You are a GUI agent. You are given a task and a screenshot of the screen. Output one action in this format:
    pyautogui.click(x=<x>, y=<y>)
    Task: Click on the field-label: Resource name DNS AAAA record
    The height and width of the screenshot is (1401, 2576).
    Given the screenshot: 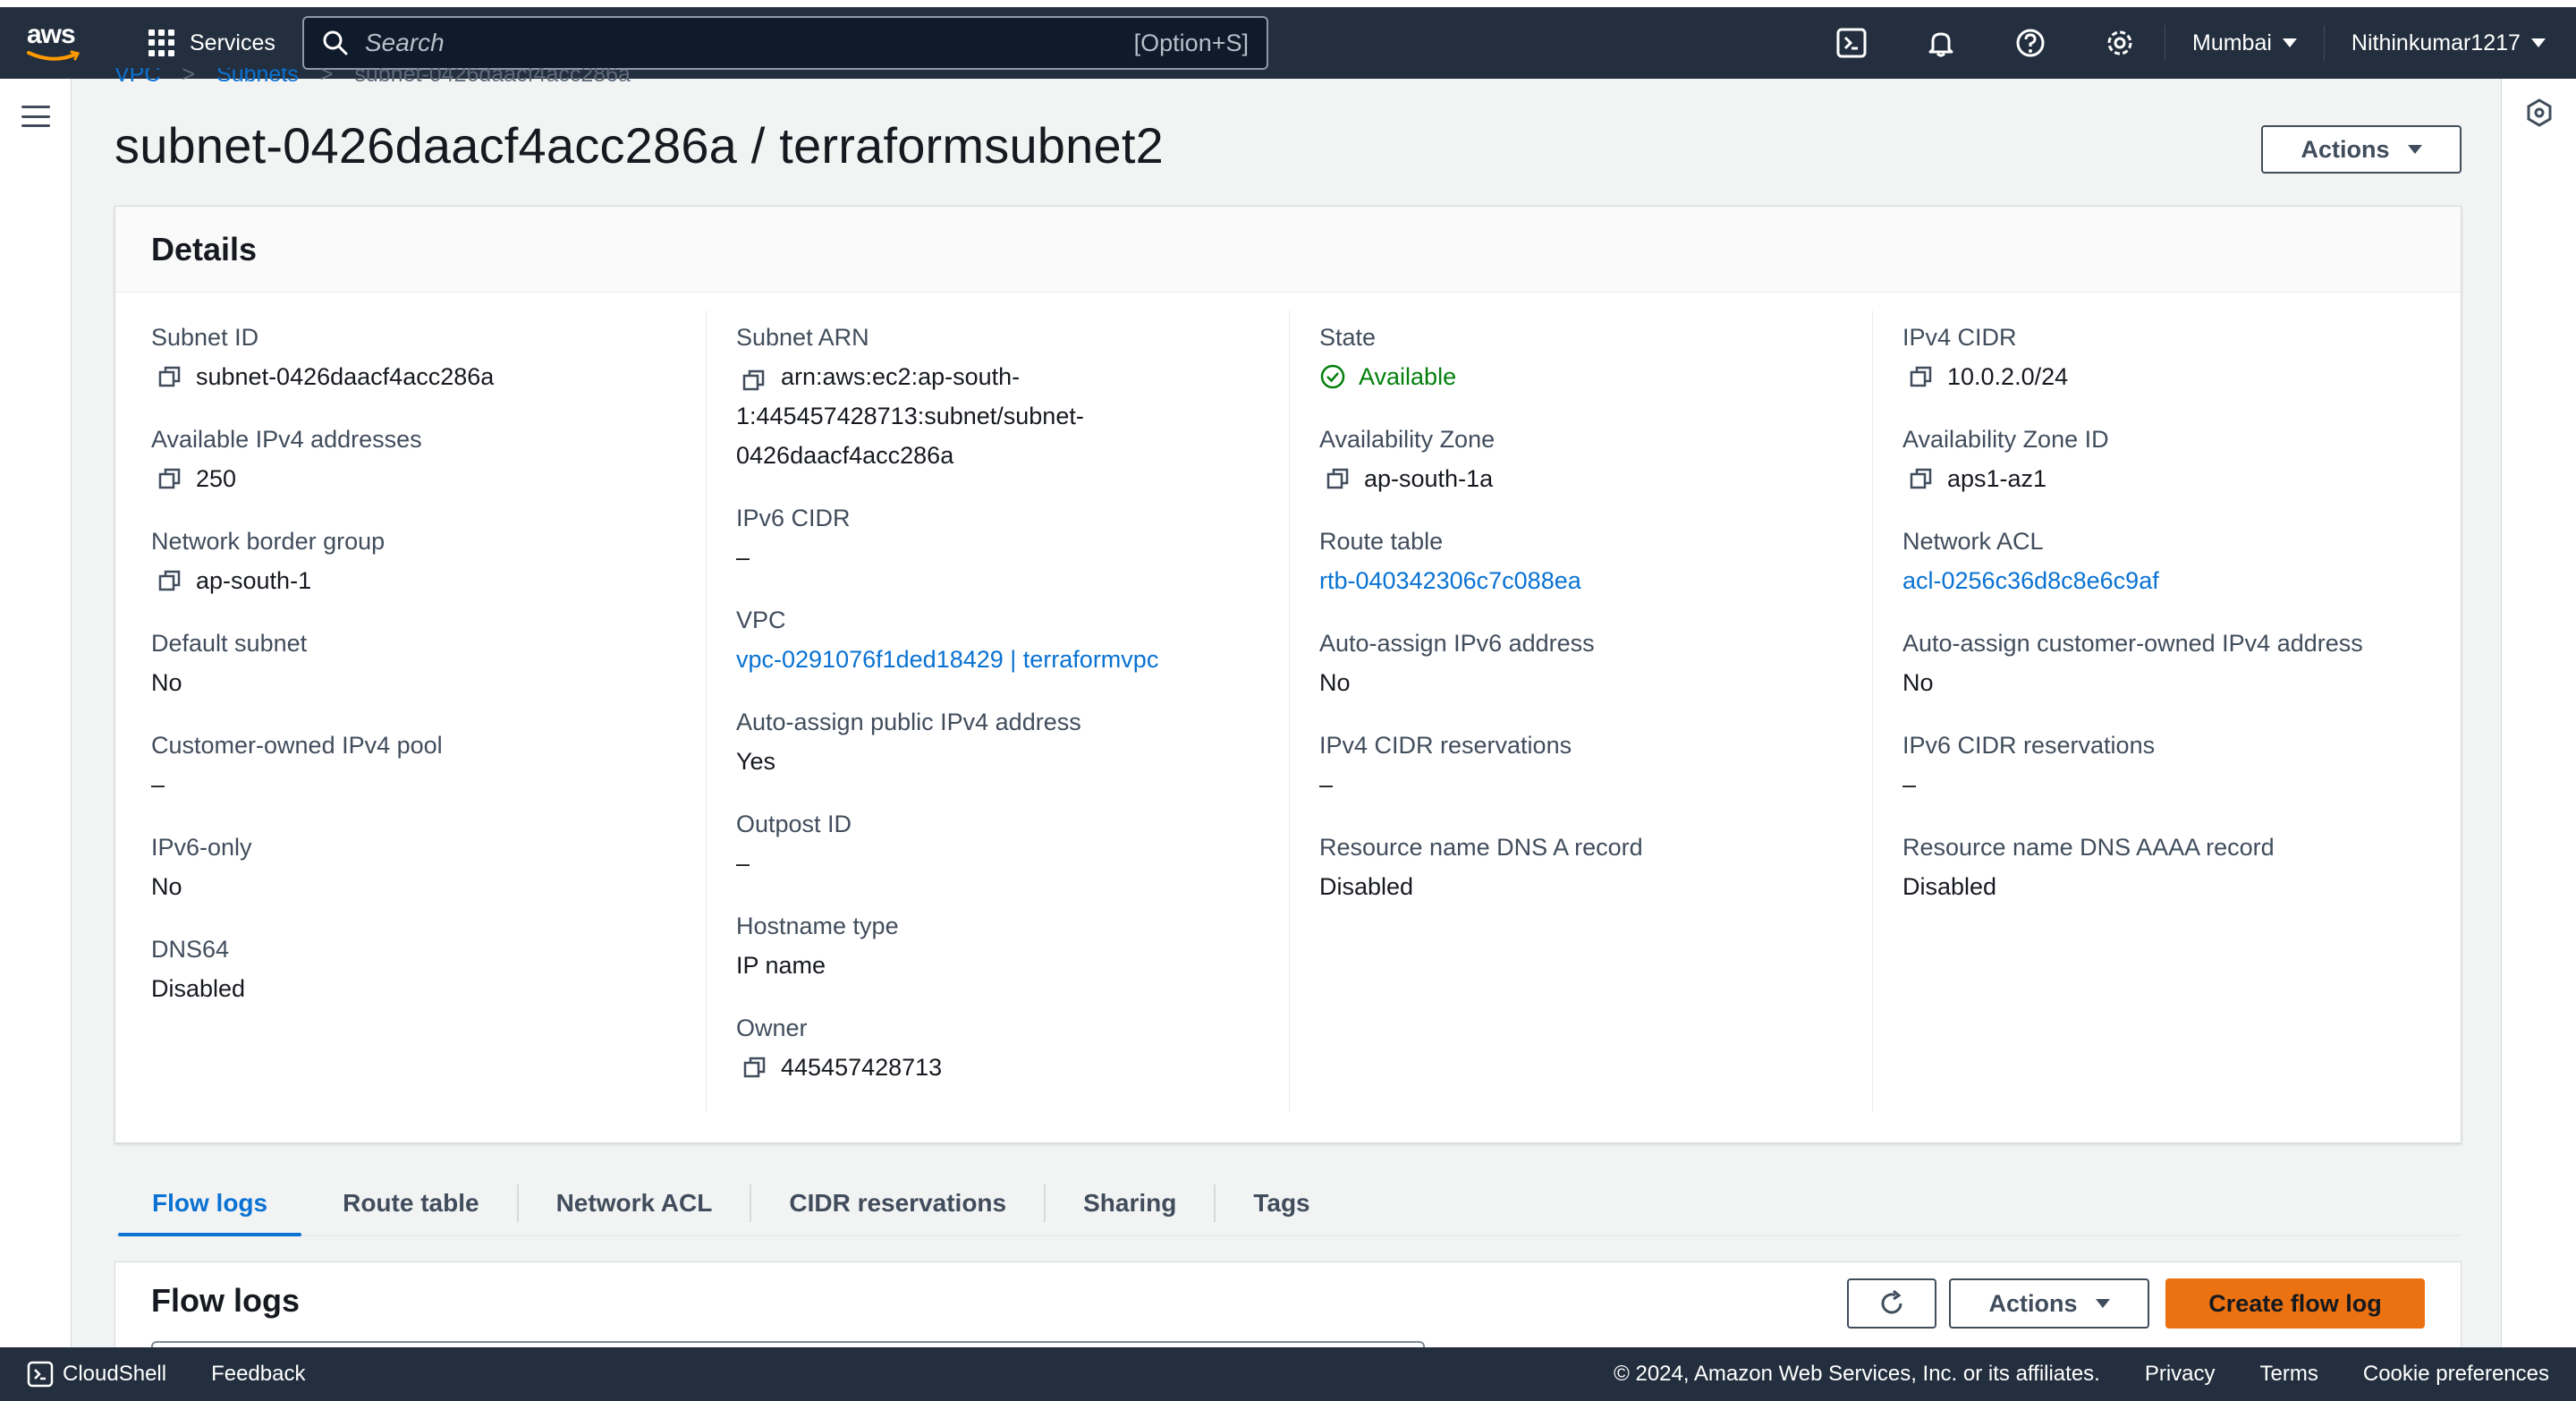 What is the action you would take?
    pyautogui.click(x=2088, y=847)
    